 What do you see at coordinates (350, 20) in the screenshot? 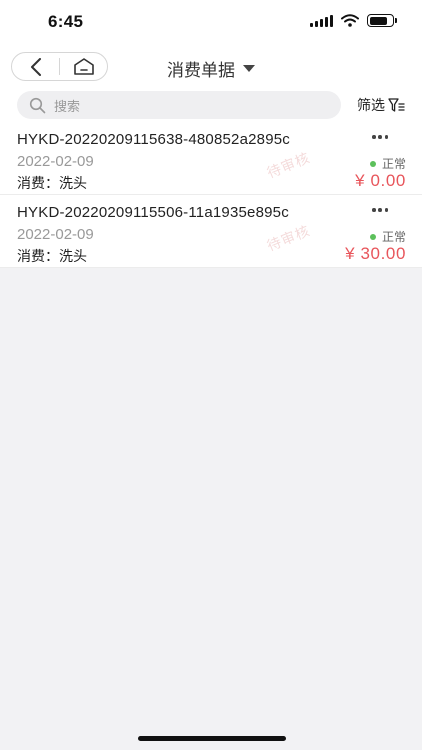
I see `wifi-icon` at bounding box center [350, 20].